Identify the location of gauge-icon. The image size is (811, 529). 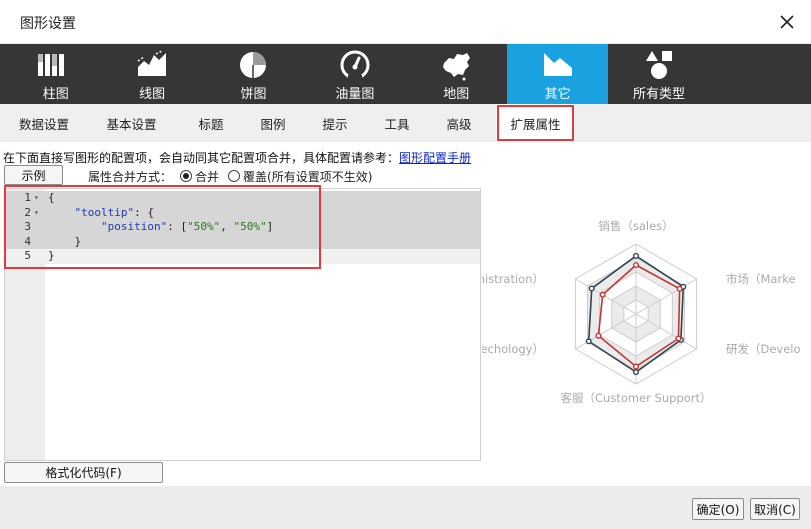
(355, 65).